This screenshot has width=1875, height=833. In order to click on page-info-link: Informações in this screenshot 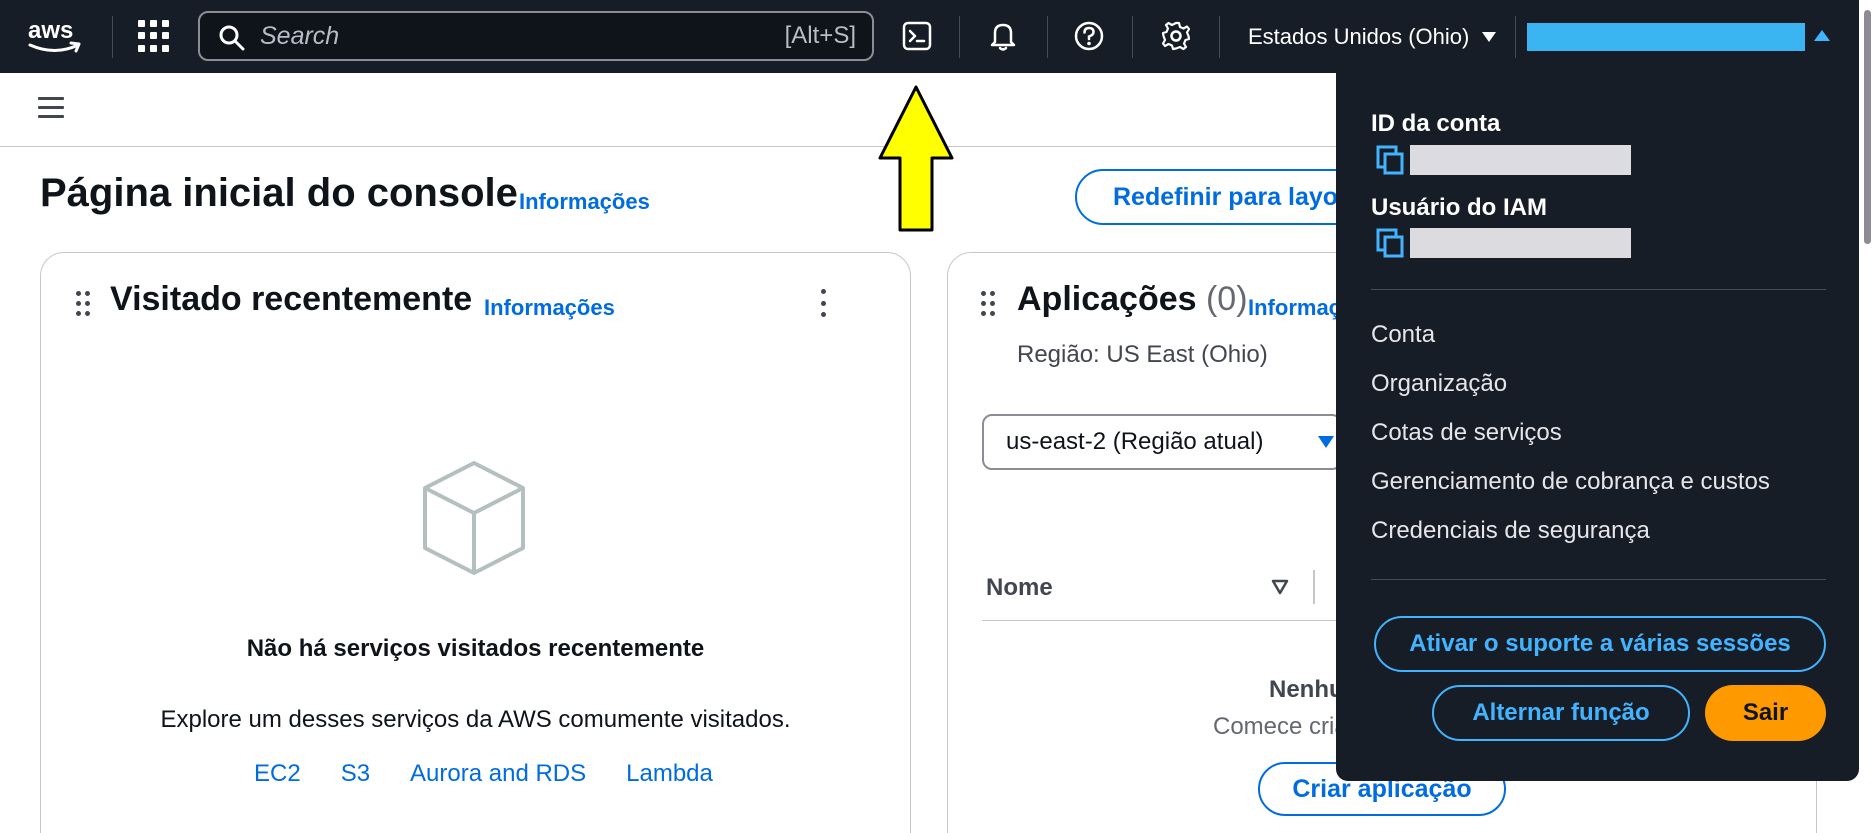, I will do `click(584, 202)`.